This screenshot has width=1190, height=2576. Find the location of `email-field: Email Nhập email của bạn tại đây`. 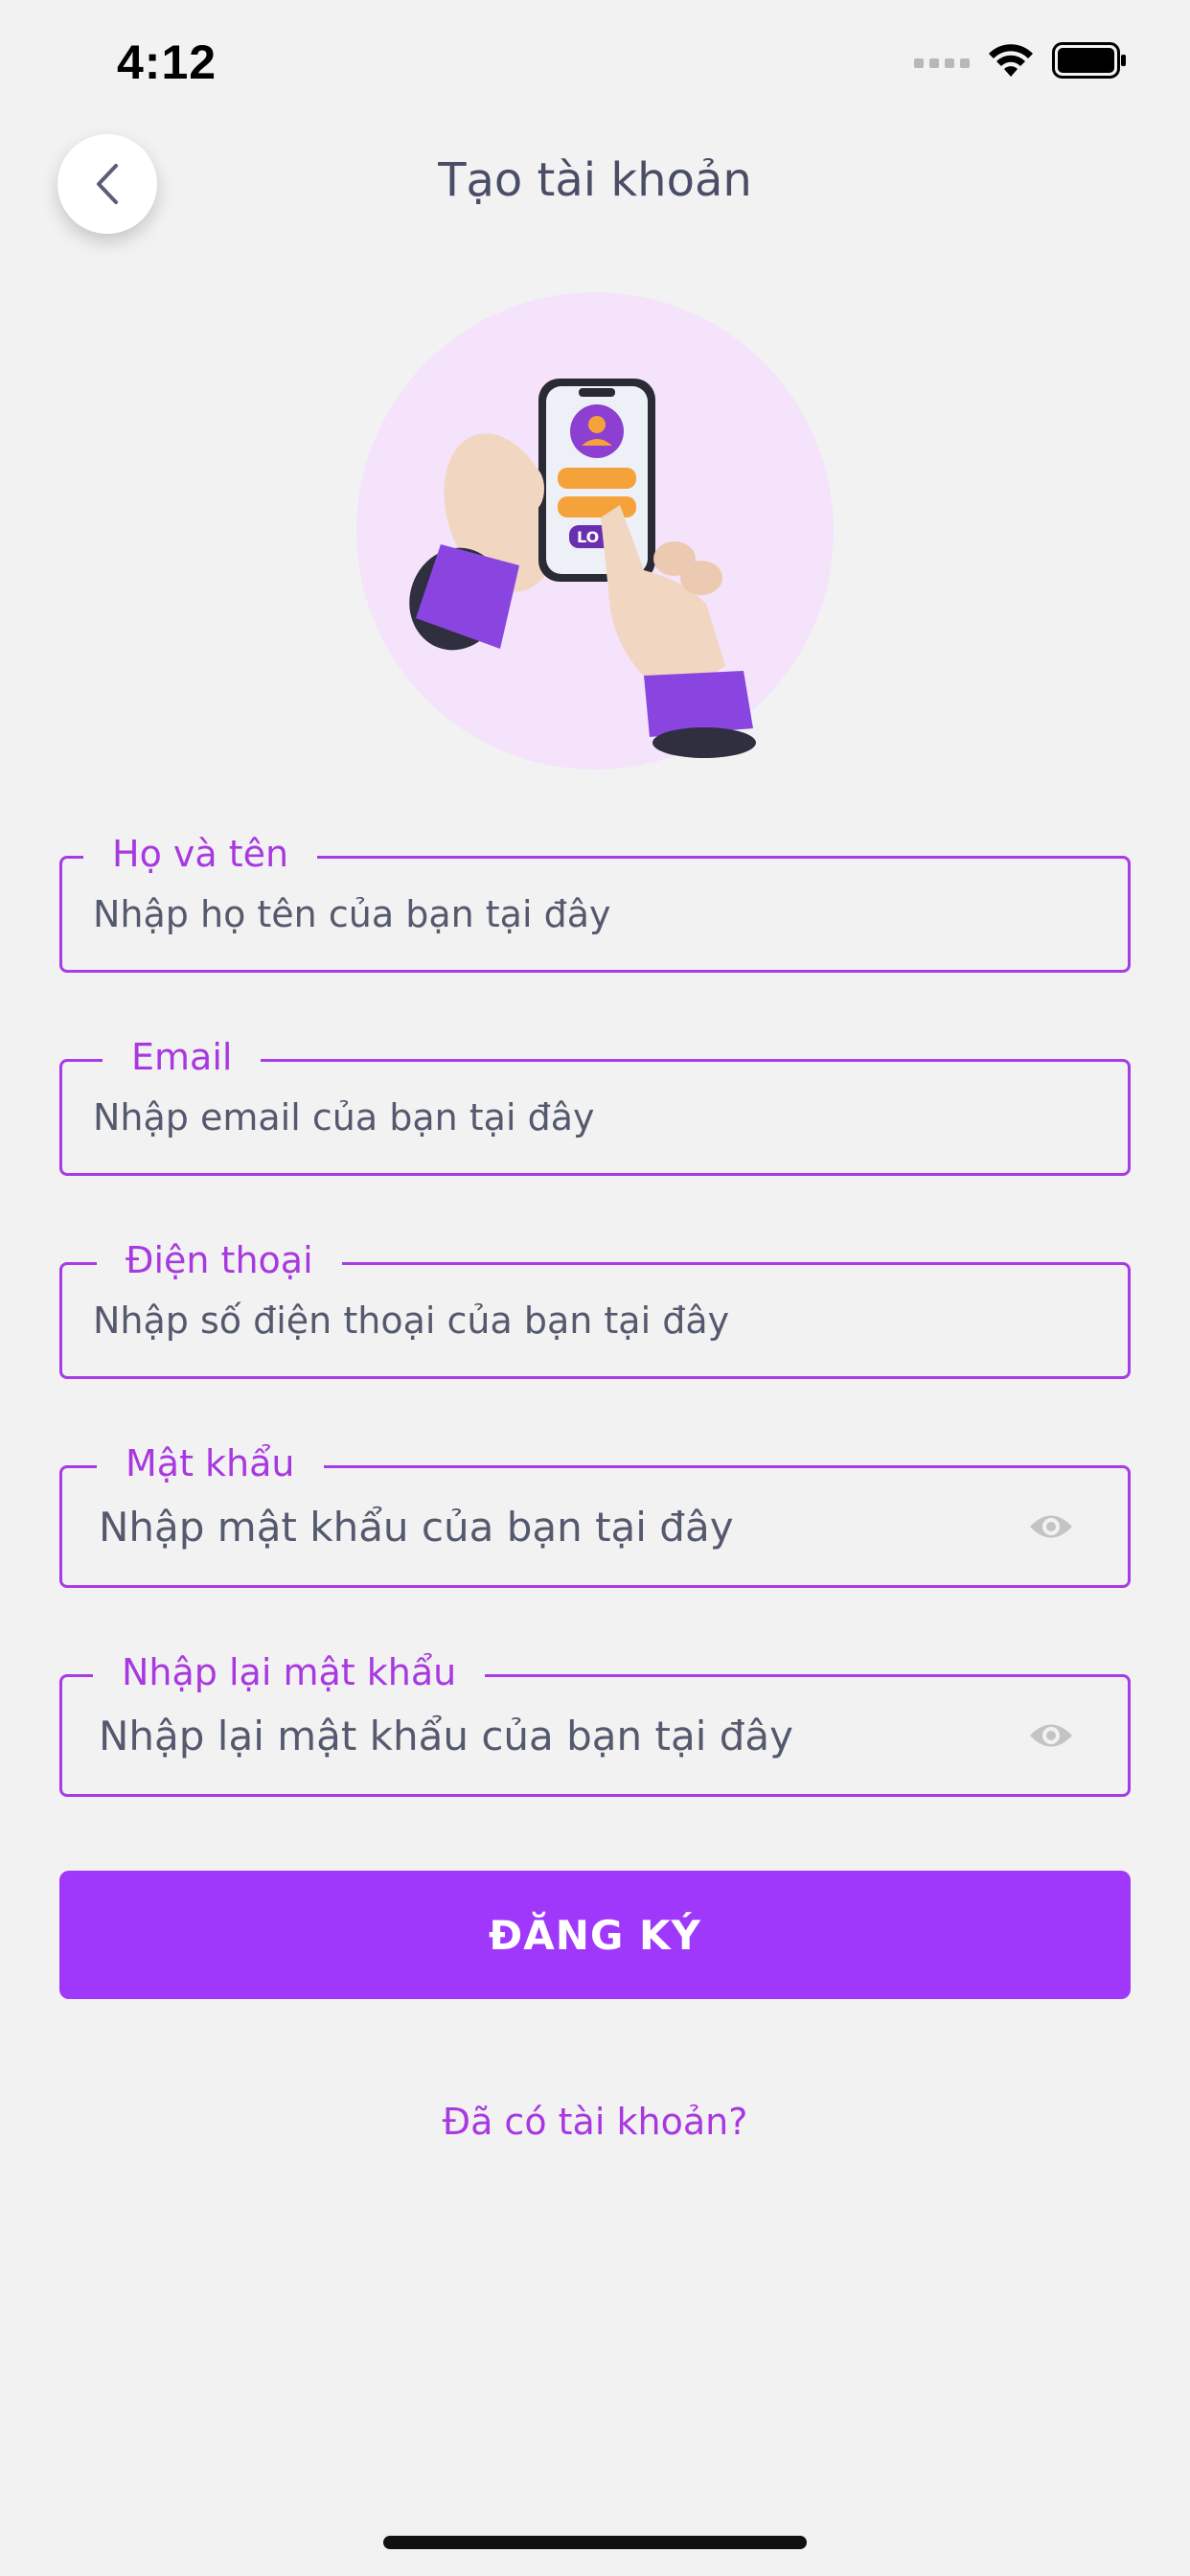

email-field: Email Nhập email của bạn tại đây is located at coordinates (595, 1105).